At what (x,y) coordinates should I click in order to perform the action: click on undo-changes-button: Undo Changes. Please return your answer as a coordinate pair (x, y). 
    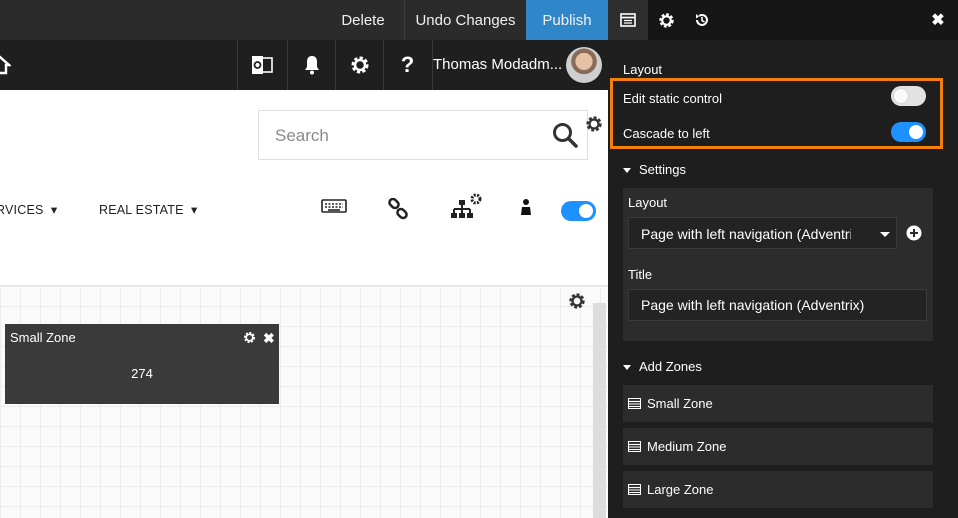
    Looking at the image, I should click on (465, 20).